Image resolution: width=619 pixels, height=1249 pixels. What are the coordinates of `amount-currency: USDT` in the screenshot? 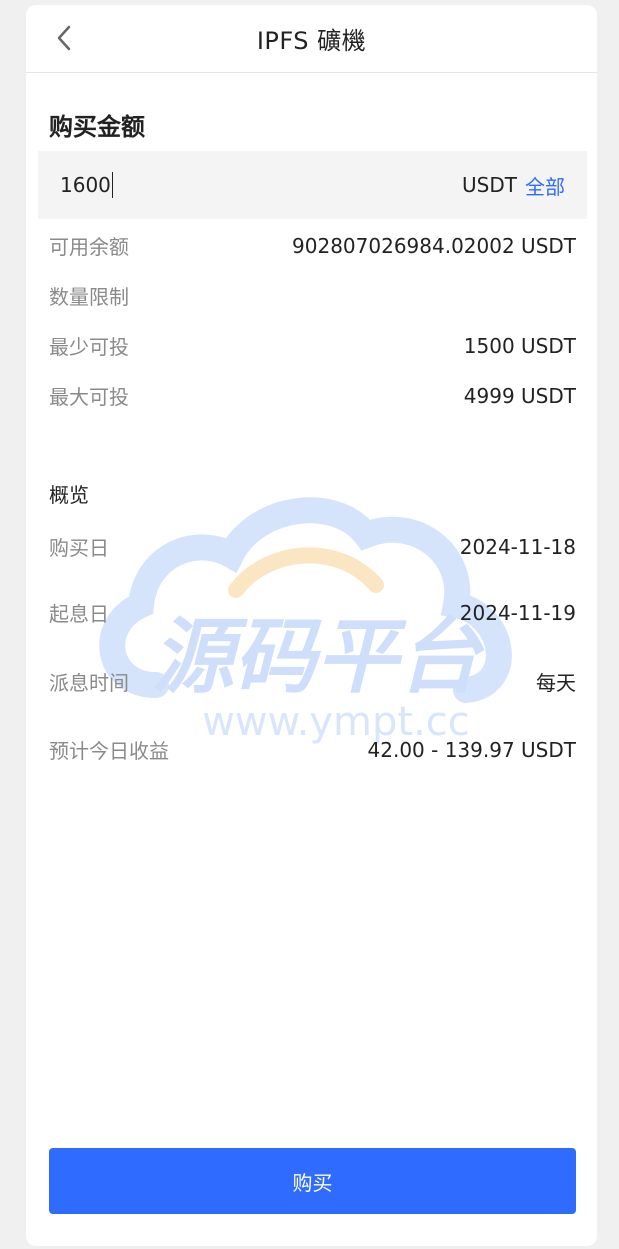 It's located at (489, 185).